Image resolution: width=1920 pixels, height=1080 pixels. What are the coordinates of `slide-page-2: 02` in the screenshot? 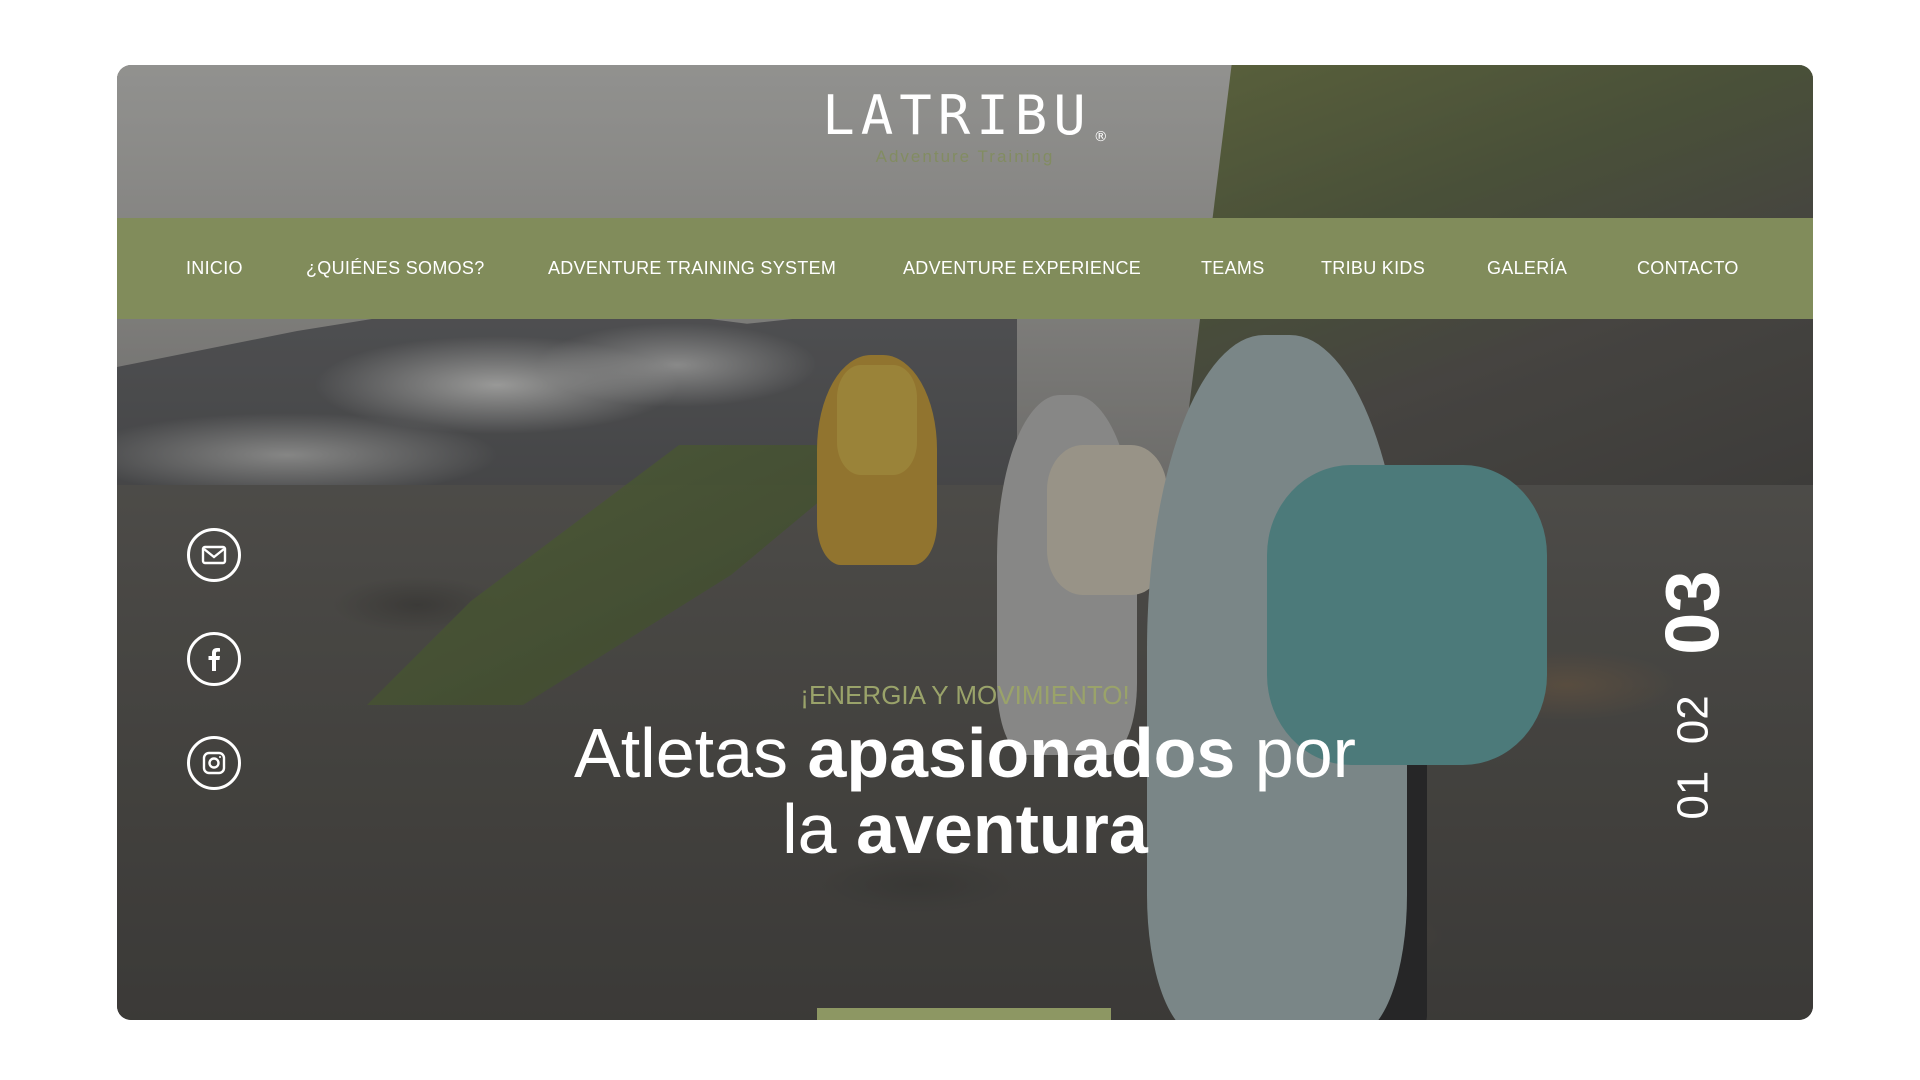 It's located at (1693, 719).